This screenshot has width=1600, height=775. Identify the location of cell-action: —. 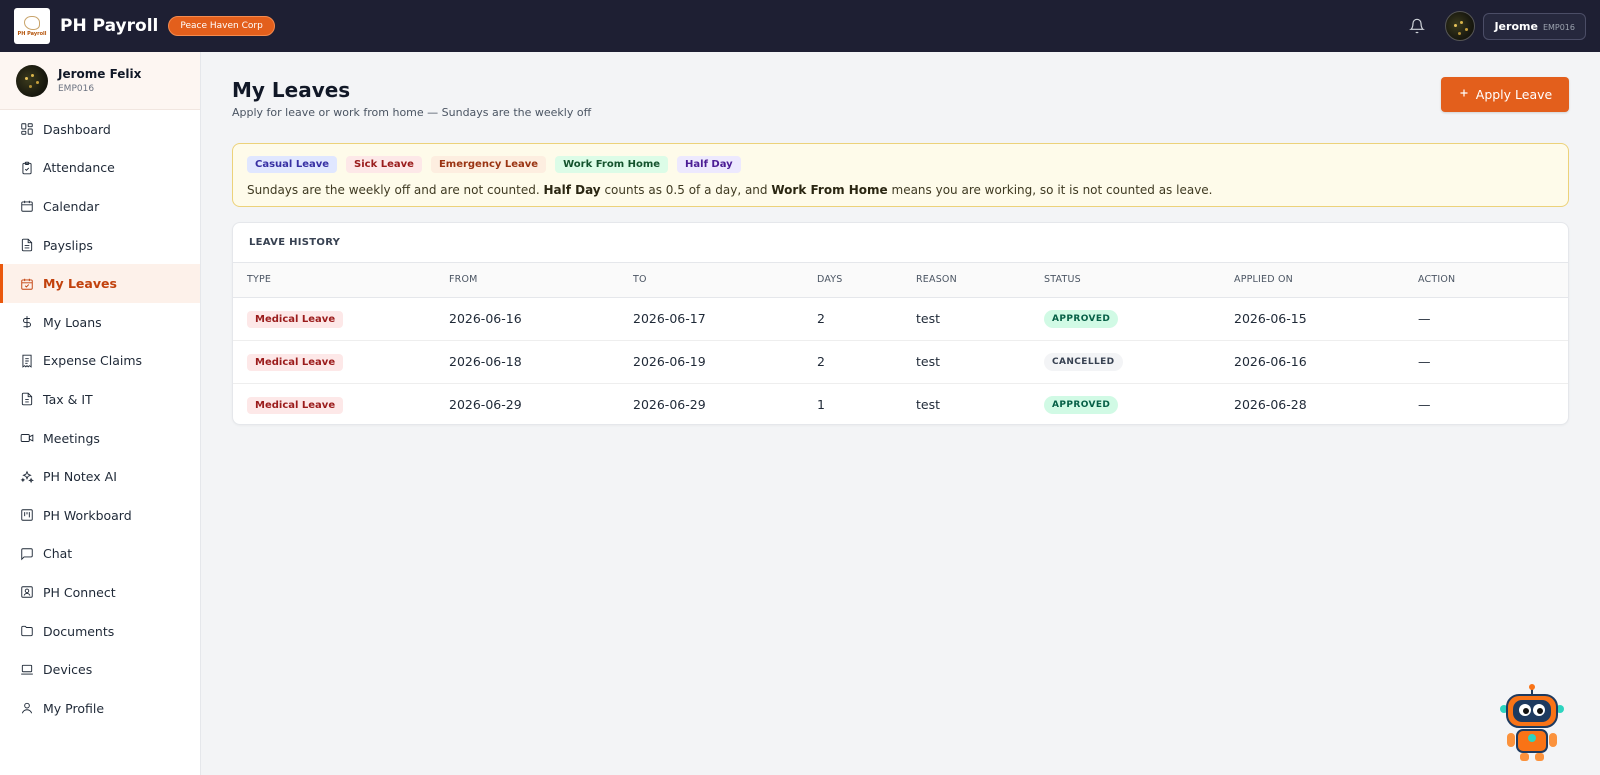
(1424, 318).